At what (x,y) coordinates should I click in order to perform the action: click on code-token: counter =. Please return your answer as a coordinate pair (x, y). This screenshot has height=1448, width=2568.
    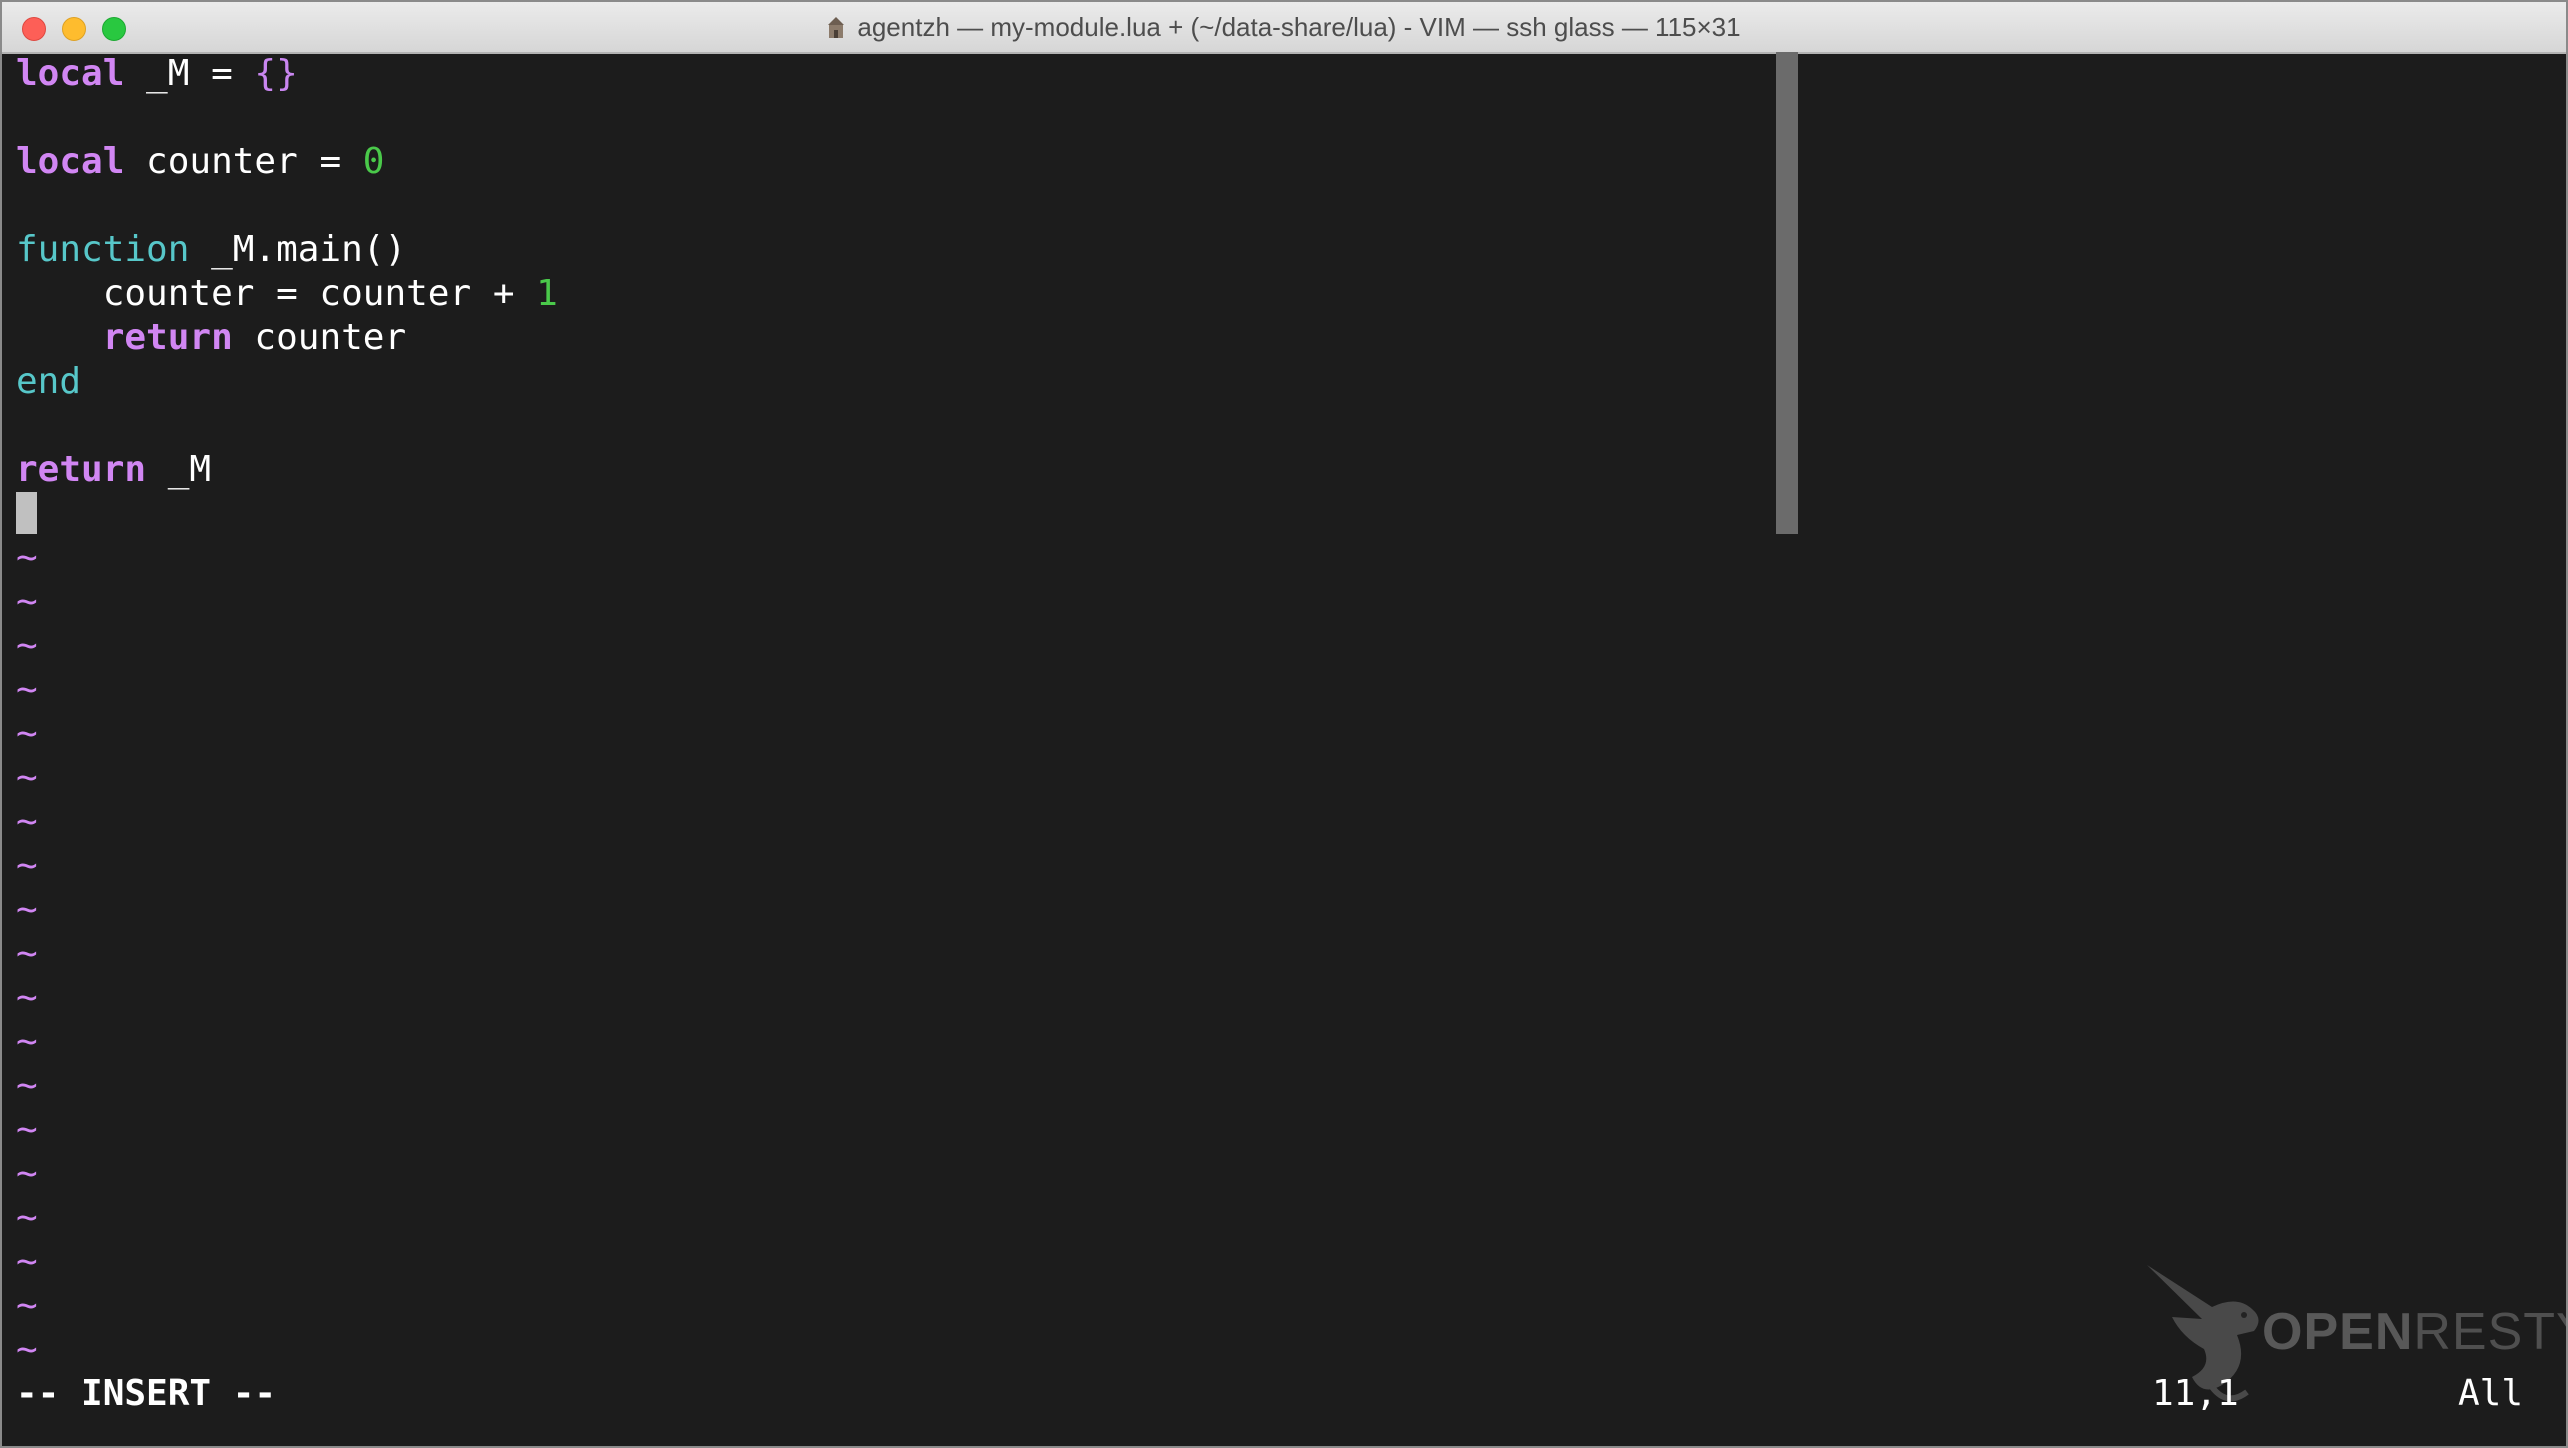
    Looking at the image, I should click on (243, 161).